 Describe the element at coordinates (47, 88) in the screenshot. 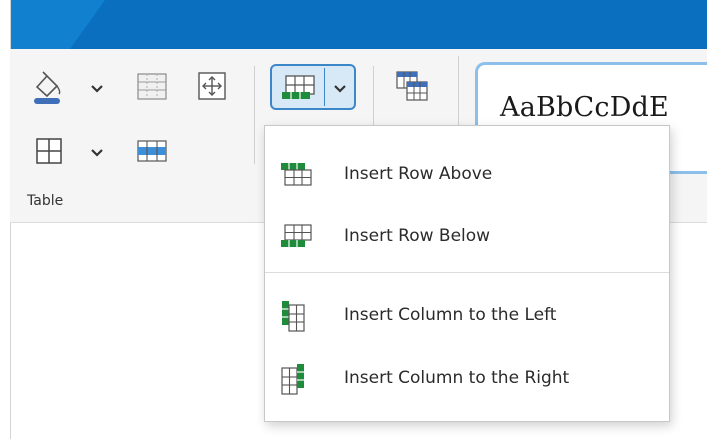

I see `shading-icon` at that location.